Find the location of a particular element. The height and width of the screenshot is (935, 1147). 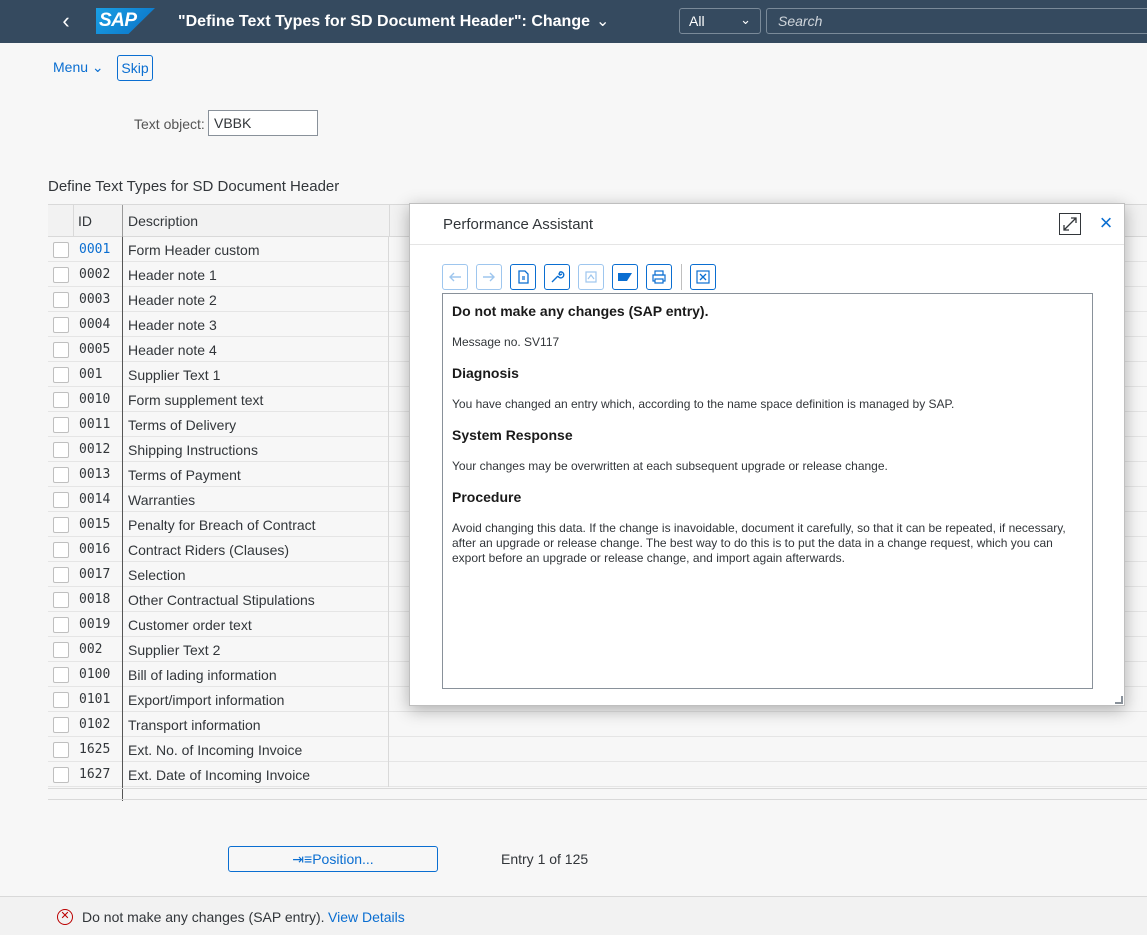

row-id: 0019 is located at coordinates (95, 624).